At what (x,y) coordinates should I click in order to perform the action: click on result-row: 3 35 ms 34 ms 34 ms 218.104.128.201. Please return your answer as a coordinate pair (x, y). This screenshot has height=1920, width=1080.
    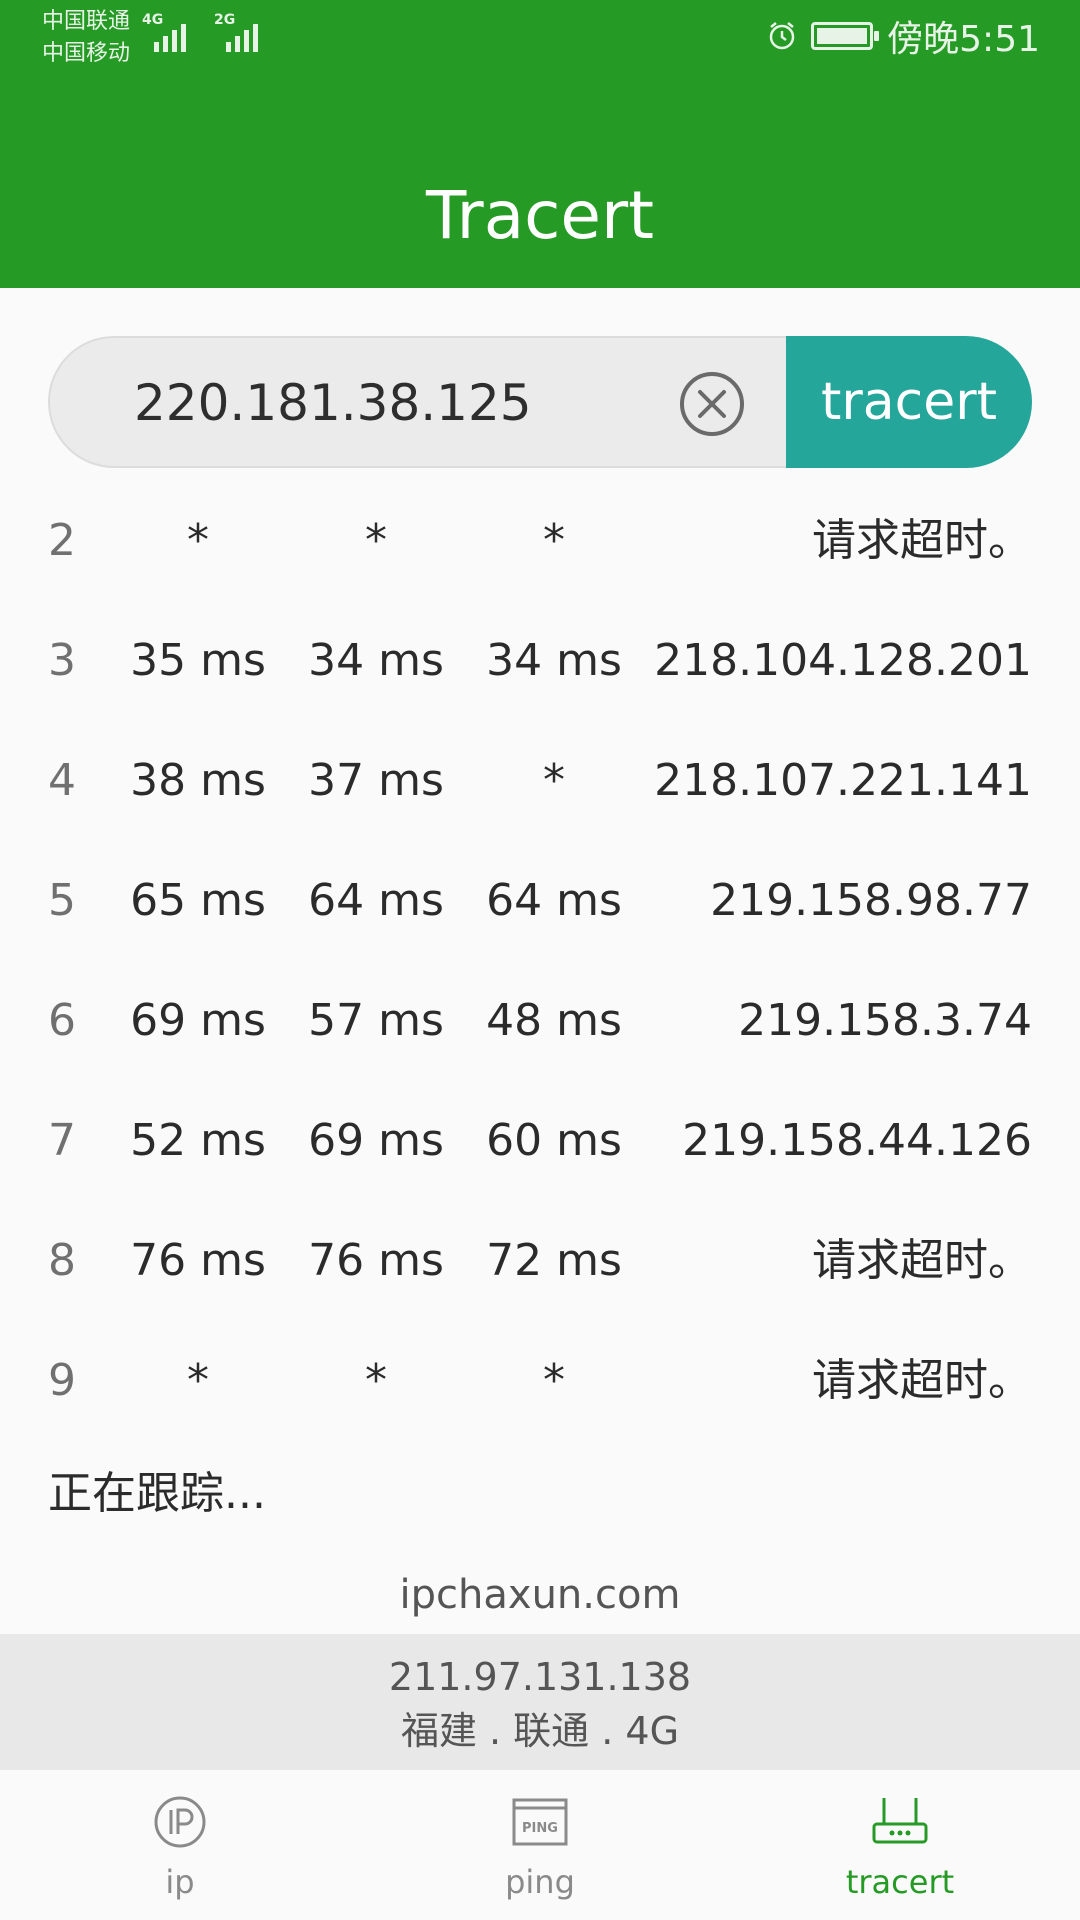
    Looking at the image, I should click on (540, 655).